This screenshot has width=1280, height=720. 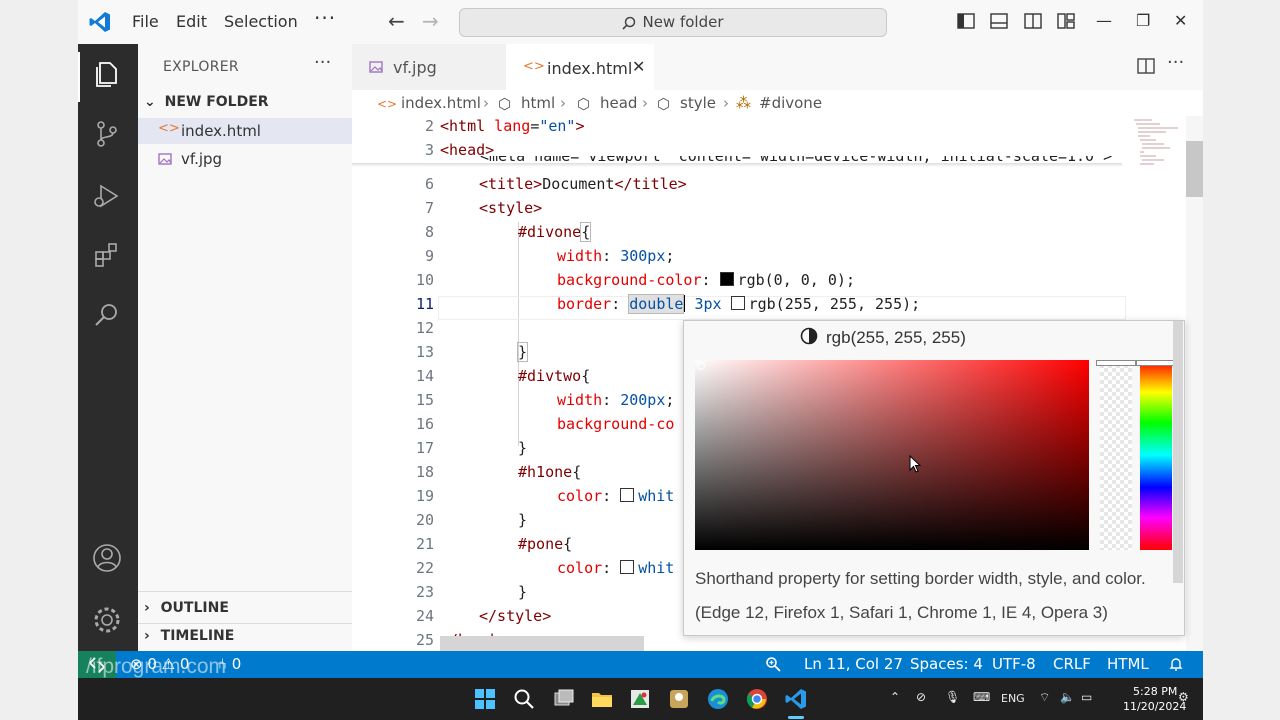 What do you see at coordinates (107, 256) in the screenshot?
I see `extensions-icon` at bounding box center [107, 256].